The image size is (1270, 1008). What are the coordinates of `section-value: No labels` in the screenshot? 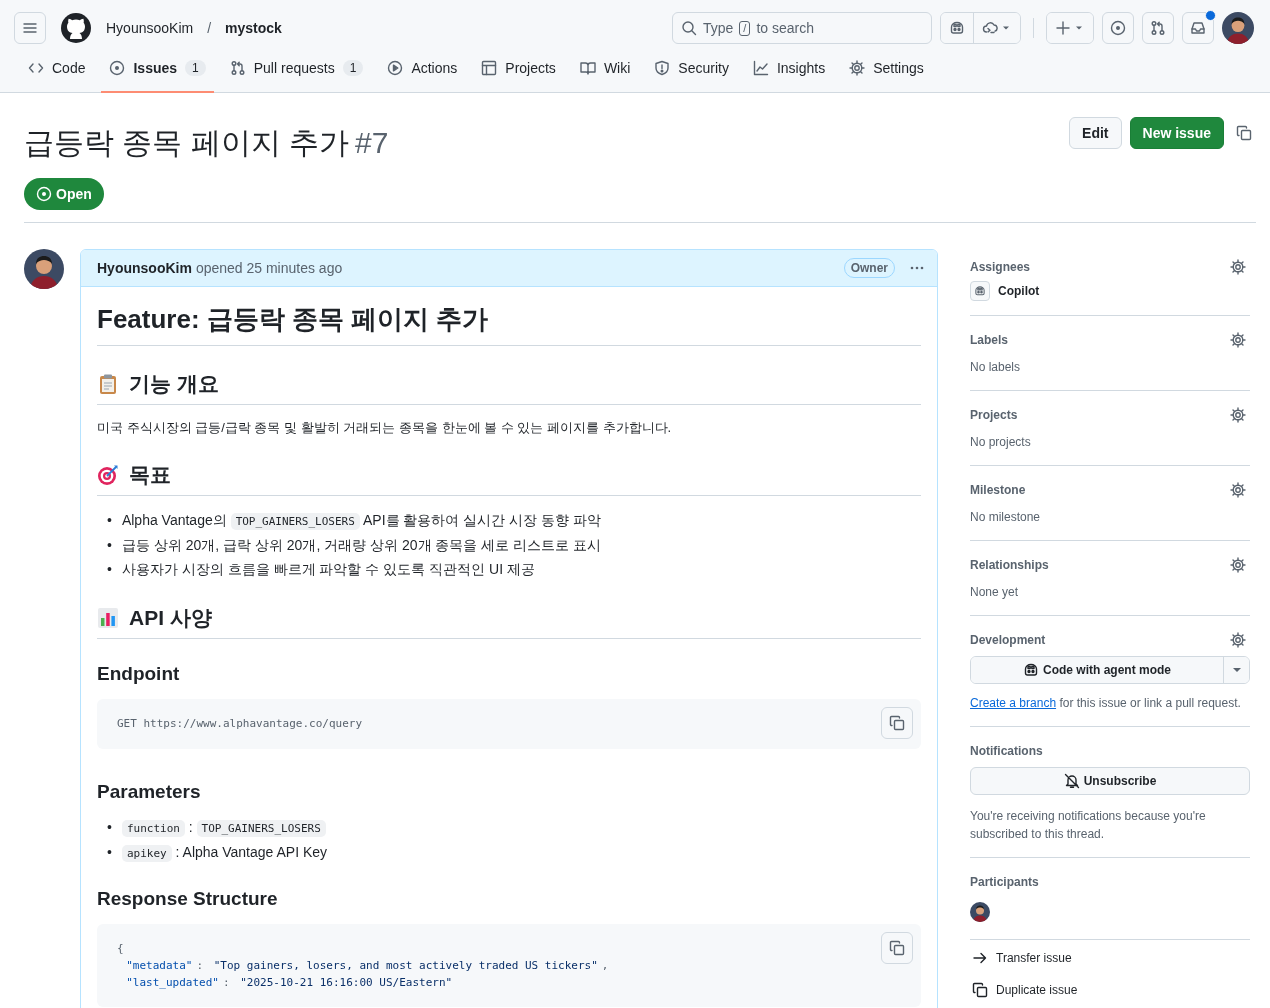 It's located at (996, 367).